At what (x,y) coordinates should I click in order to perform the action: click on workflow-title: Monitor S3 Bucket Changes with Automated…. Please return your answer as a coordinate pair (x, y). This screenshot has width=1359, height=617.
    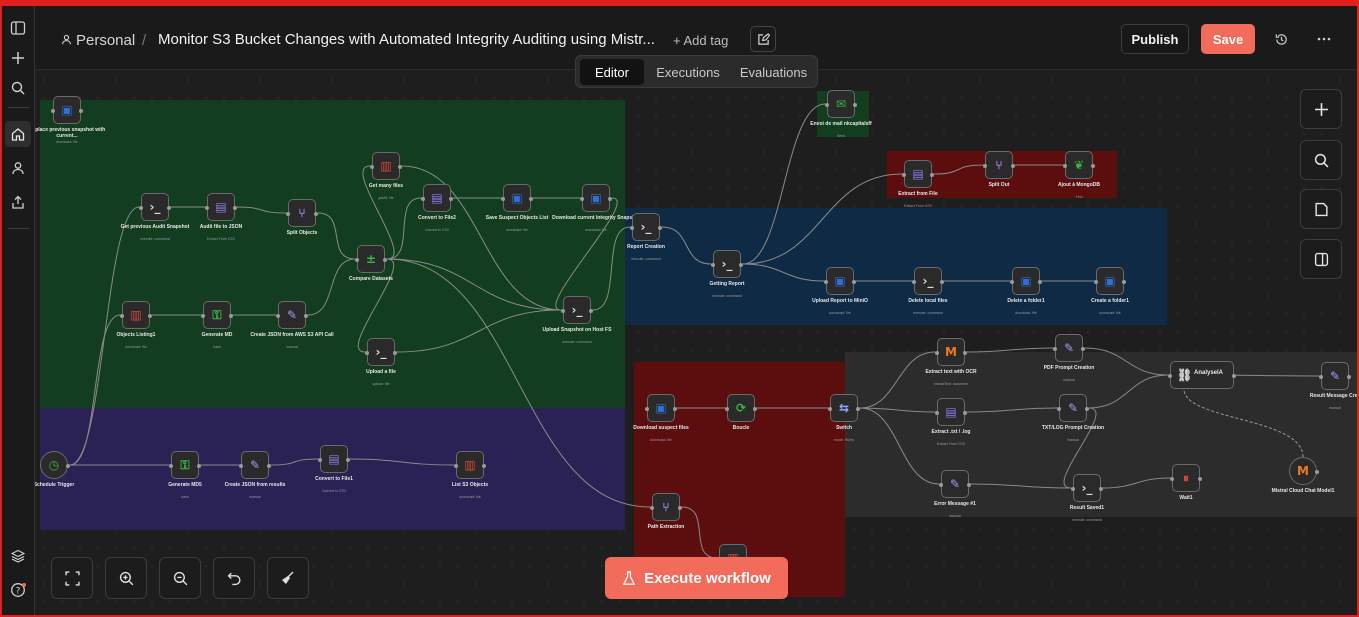
    Looking at the image, I should click on (406, 39).